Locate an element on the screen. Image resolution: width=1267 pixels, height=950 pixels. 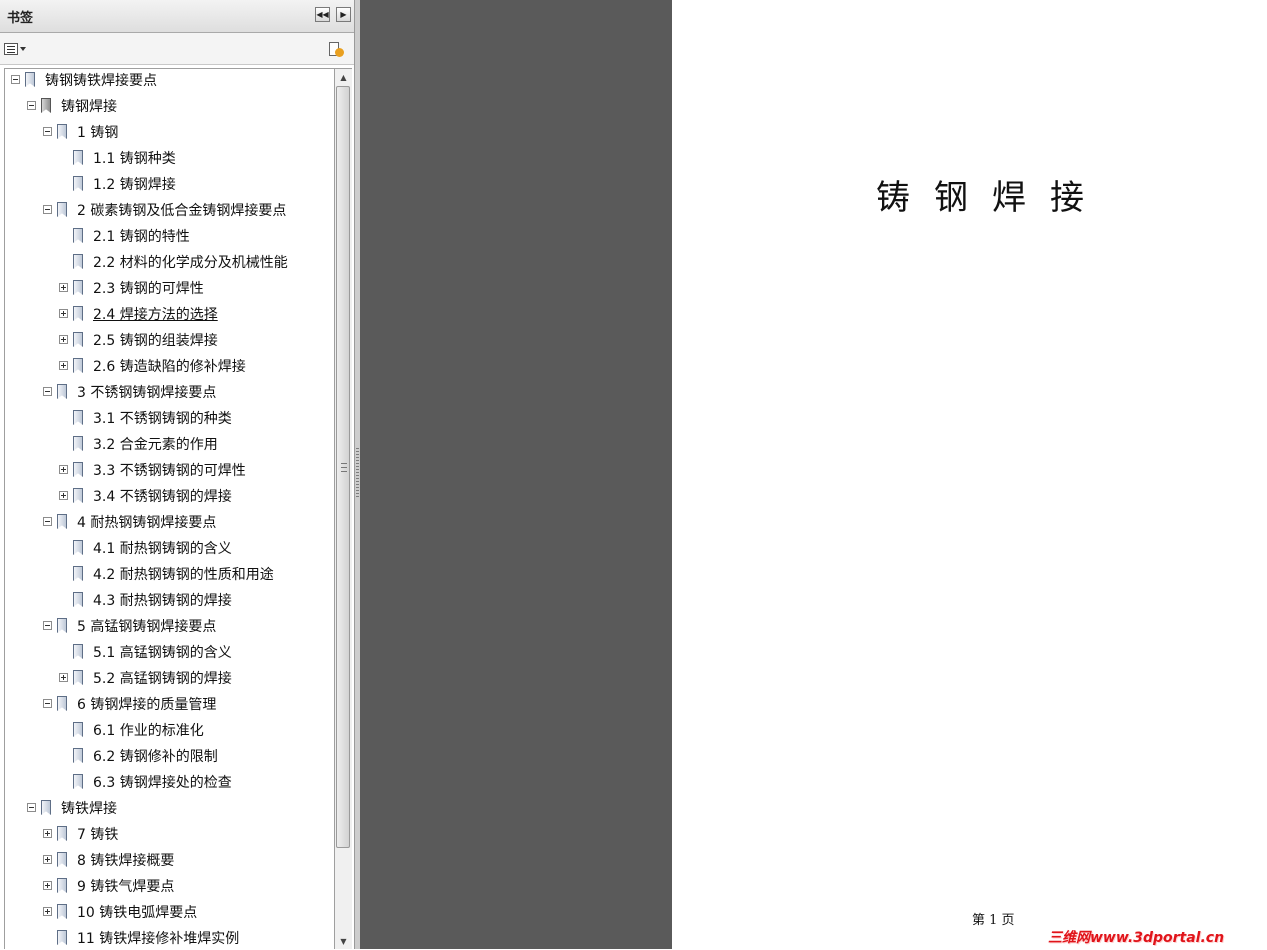
bookmark-label: 1.1 铸钢种类 is located at coordinates (134, 159).